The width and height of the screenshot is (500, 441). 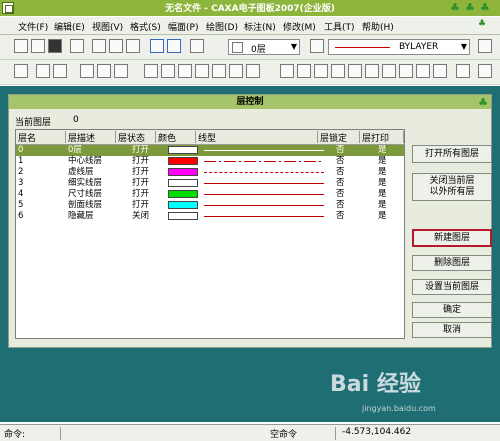 What do you see at coordinates (382, 137) in the screenshot?
I see `col-print: 层打印` at bounding box center [382, 137].